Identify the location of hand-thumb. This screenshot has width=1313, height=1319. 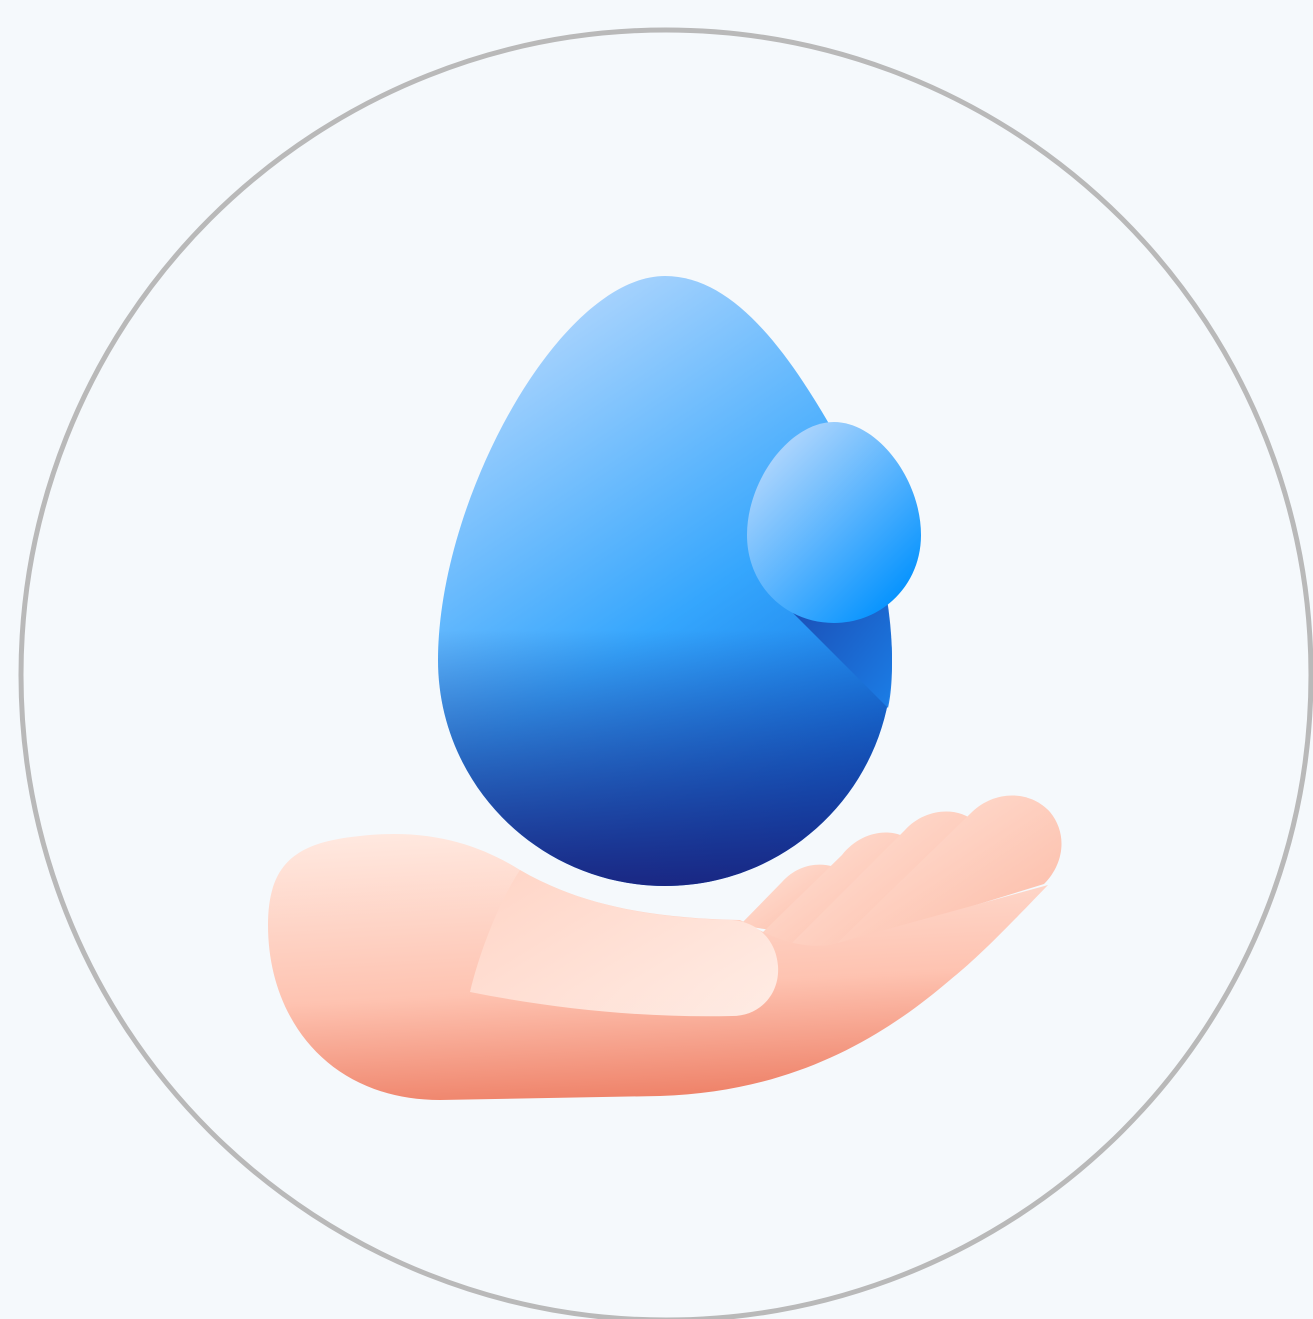
(624, 943).